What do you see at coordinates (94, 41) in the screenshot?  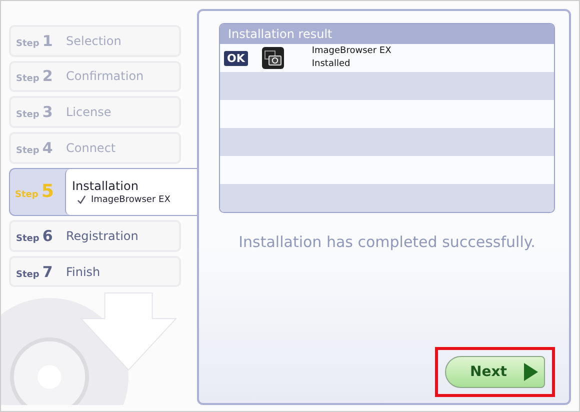 I see `step-label: Selection` at bounding box center [94, 41].